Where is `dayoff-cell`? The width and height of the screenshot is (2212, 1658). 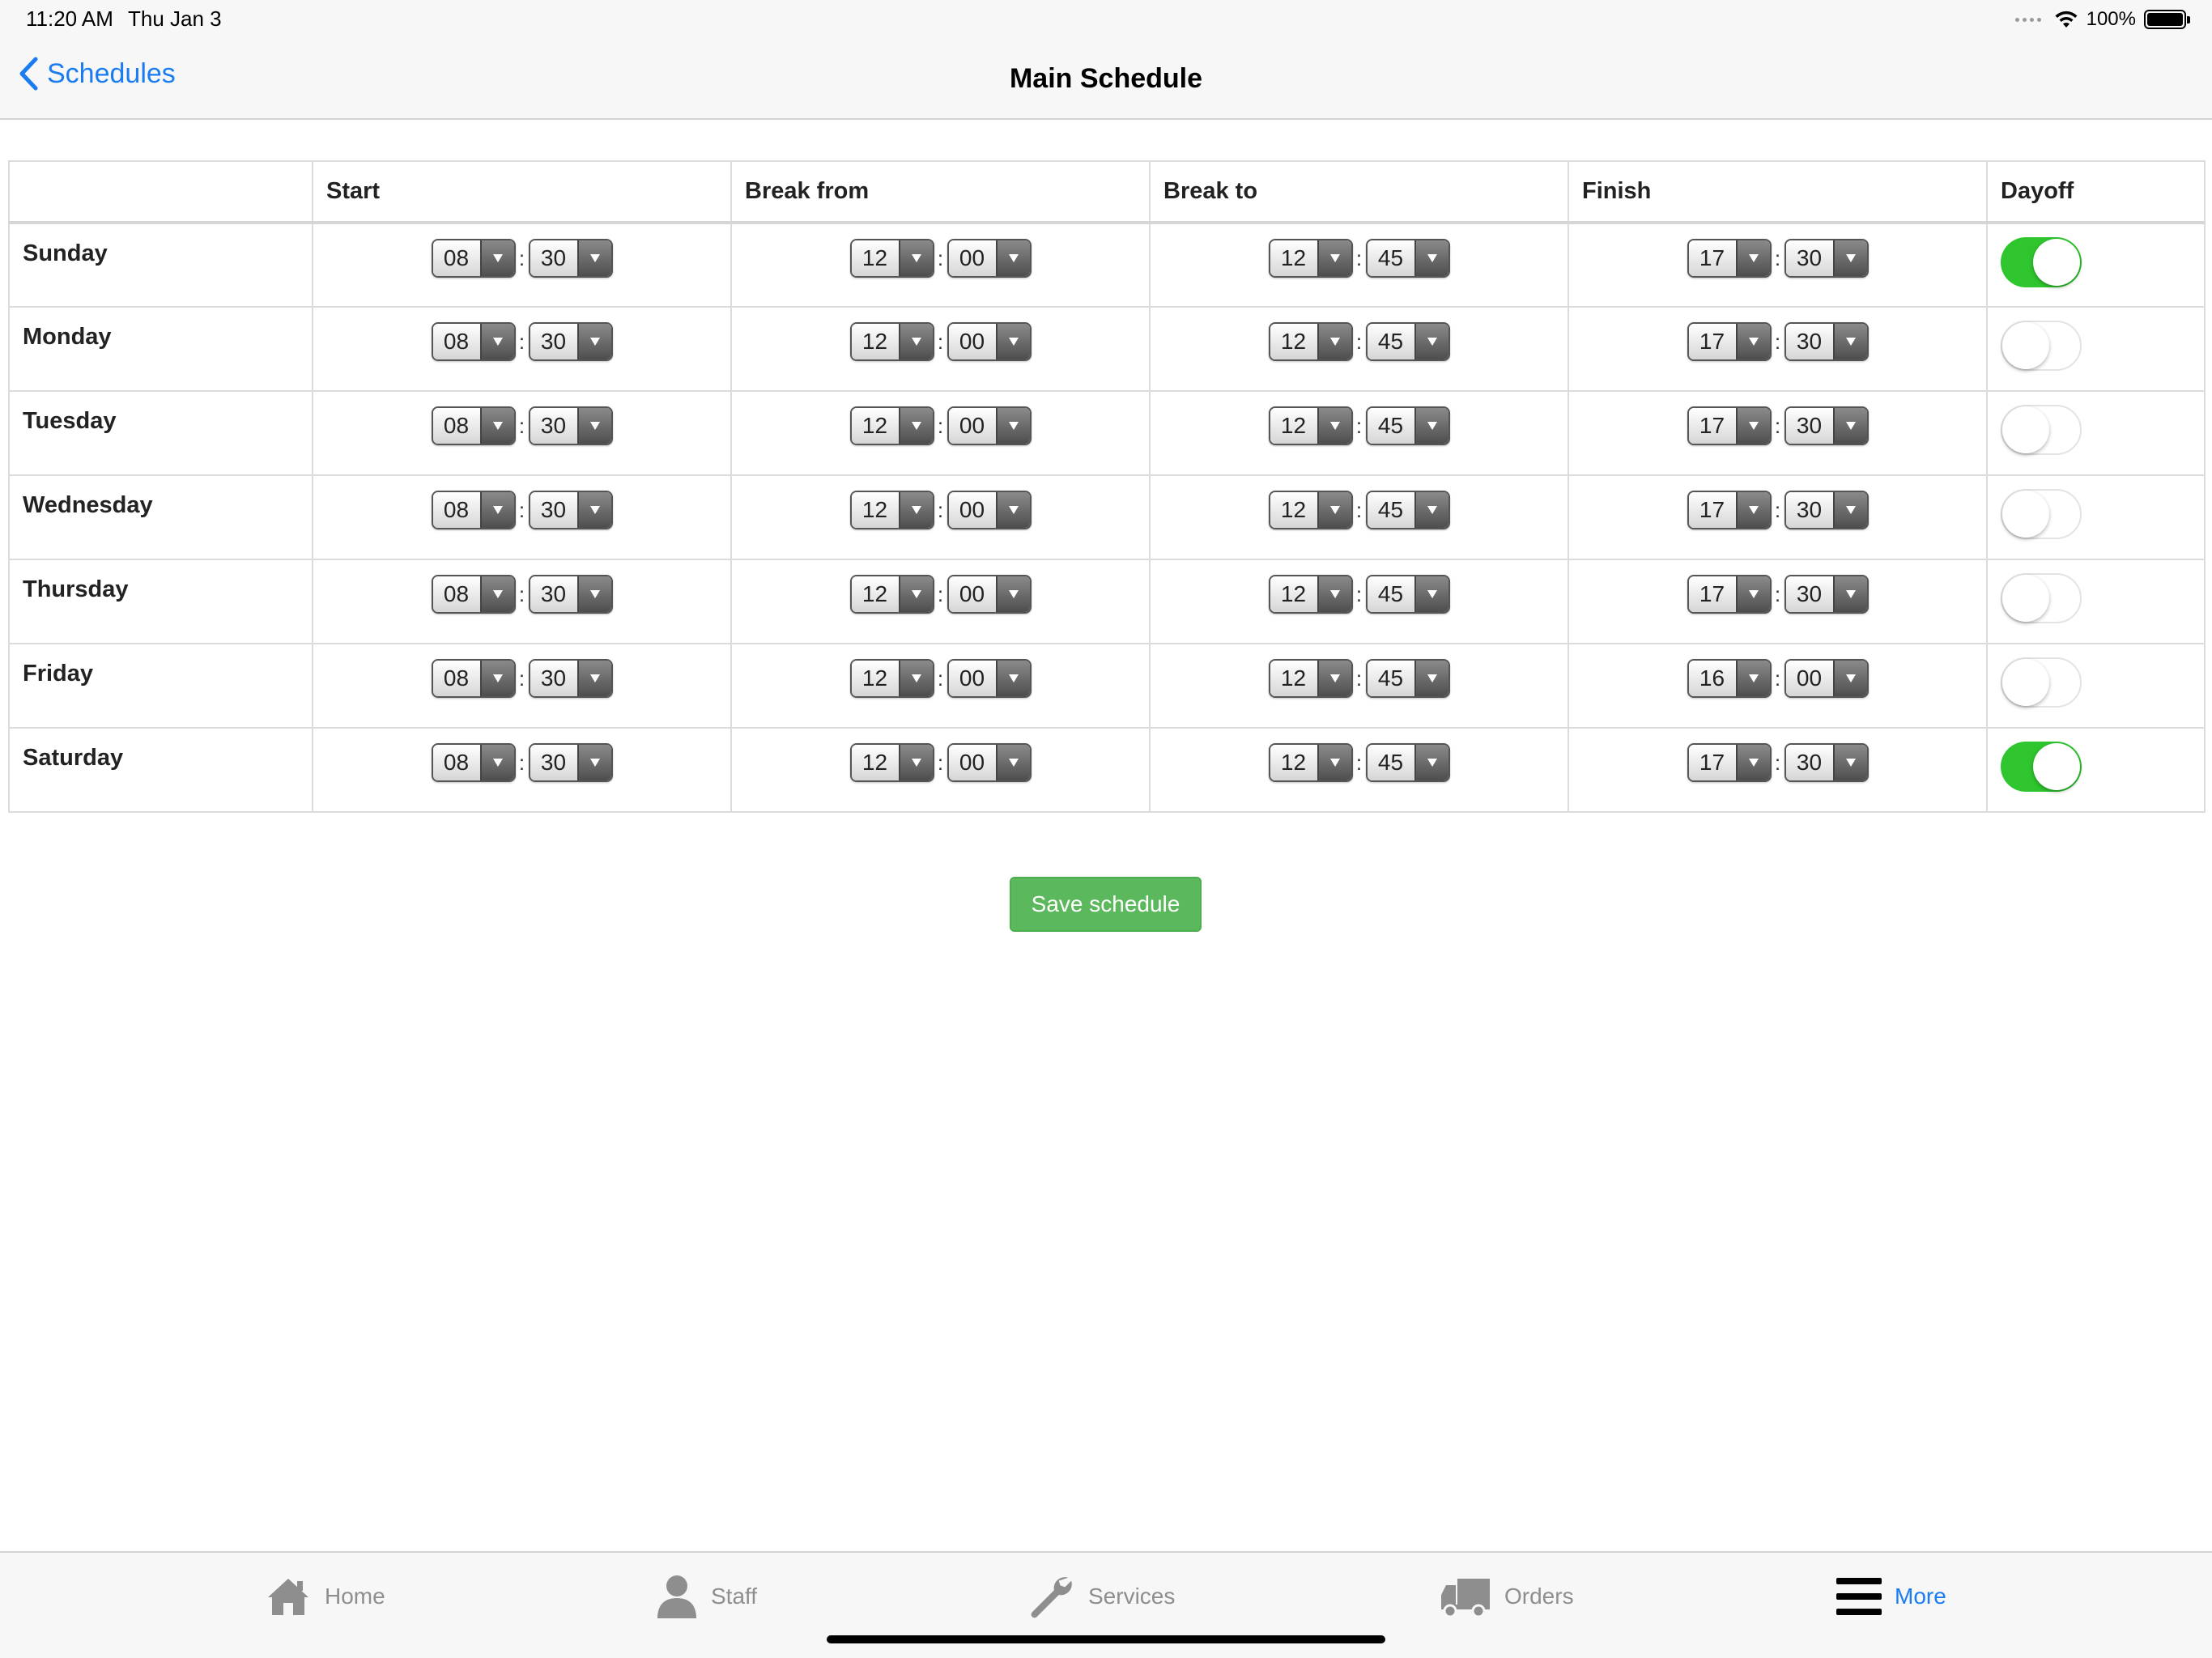 dayoff-cell is located at coordinates (2096, 517).